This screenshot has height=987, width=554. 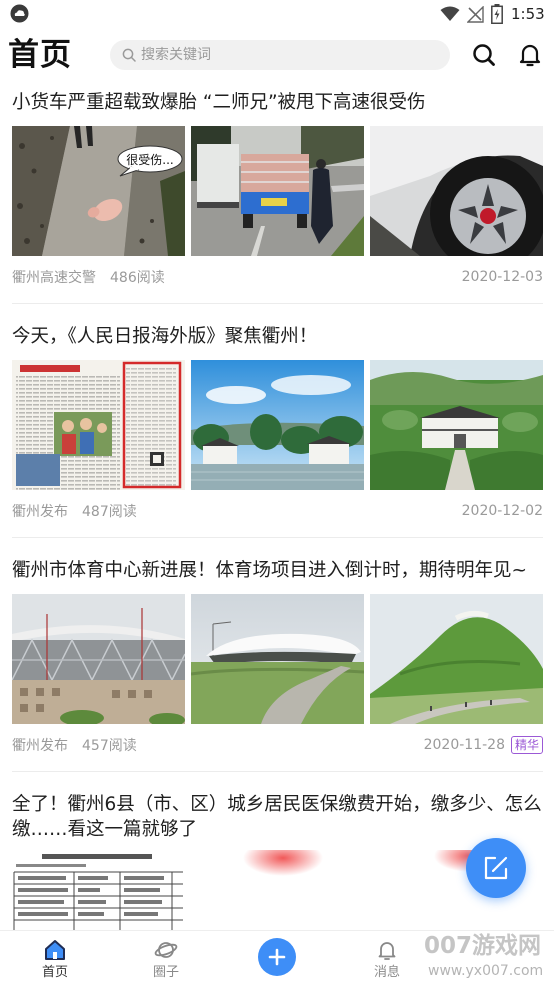 I want to click on article-title: 小货车严重超载致爆胎 “二师兄”被甩下高速很受伤, so click(x=277, y=103).